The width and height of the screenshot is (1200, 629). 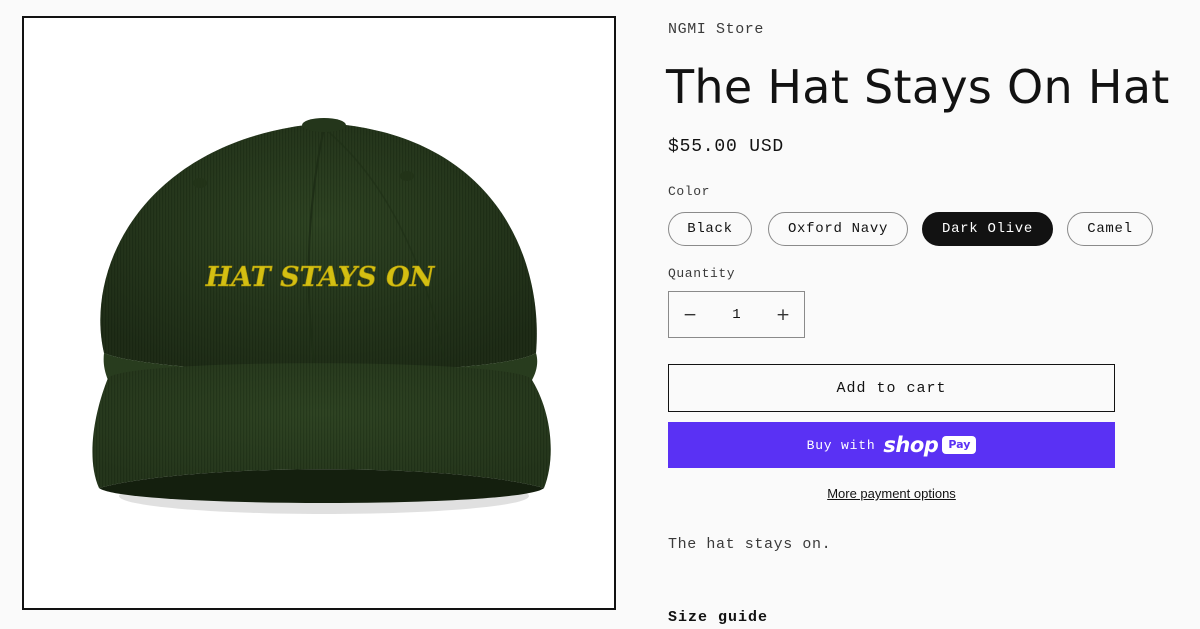 I want to click on quantity-stepper: − 1 +, so click(x=736, y=314).